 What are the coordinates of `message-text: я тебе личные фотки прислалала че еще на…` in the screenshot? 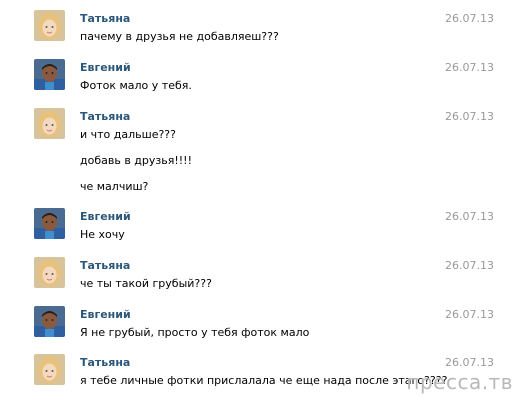 It's located at (264, 380).